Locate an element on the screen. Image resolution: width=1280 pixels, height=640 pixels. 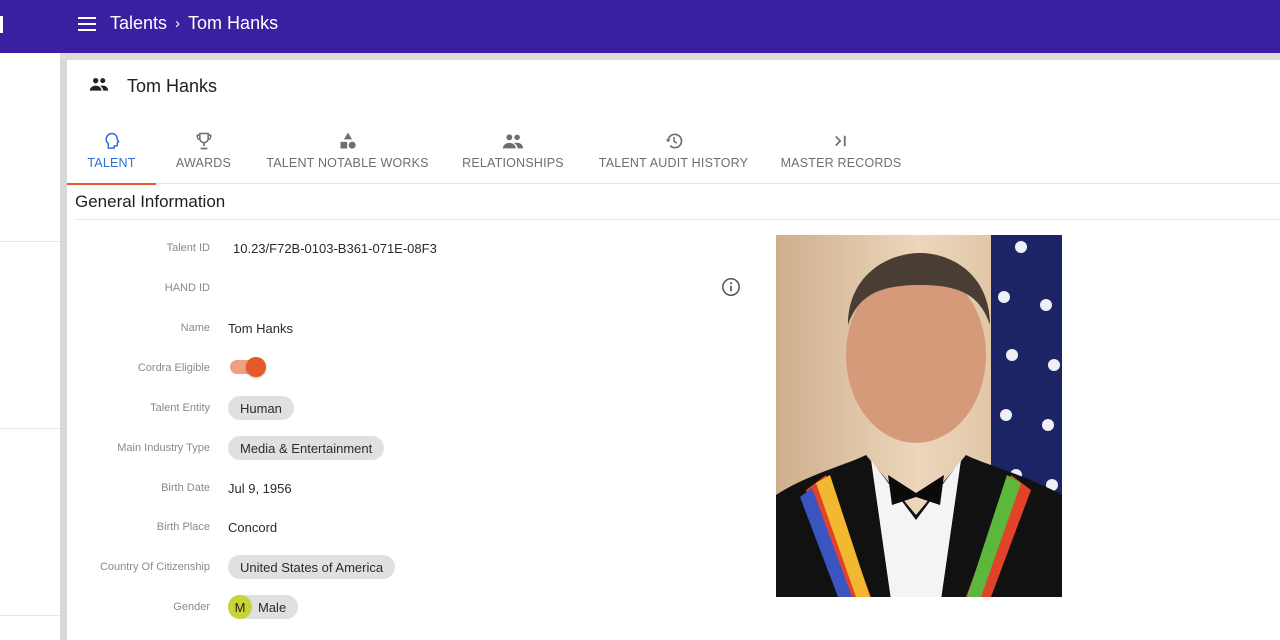
page-header: Tom Hanks is located at coordinates (153, 86).